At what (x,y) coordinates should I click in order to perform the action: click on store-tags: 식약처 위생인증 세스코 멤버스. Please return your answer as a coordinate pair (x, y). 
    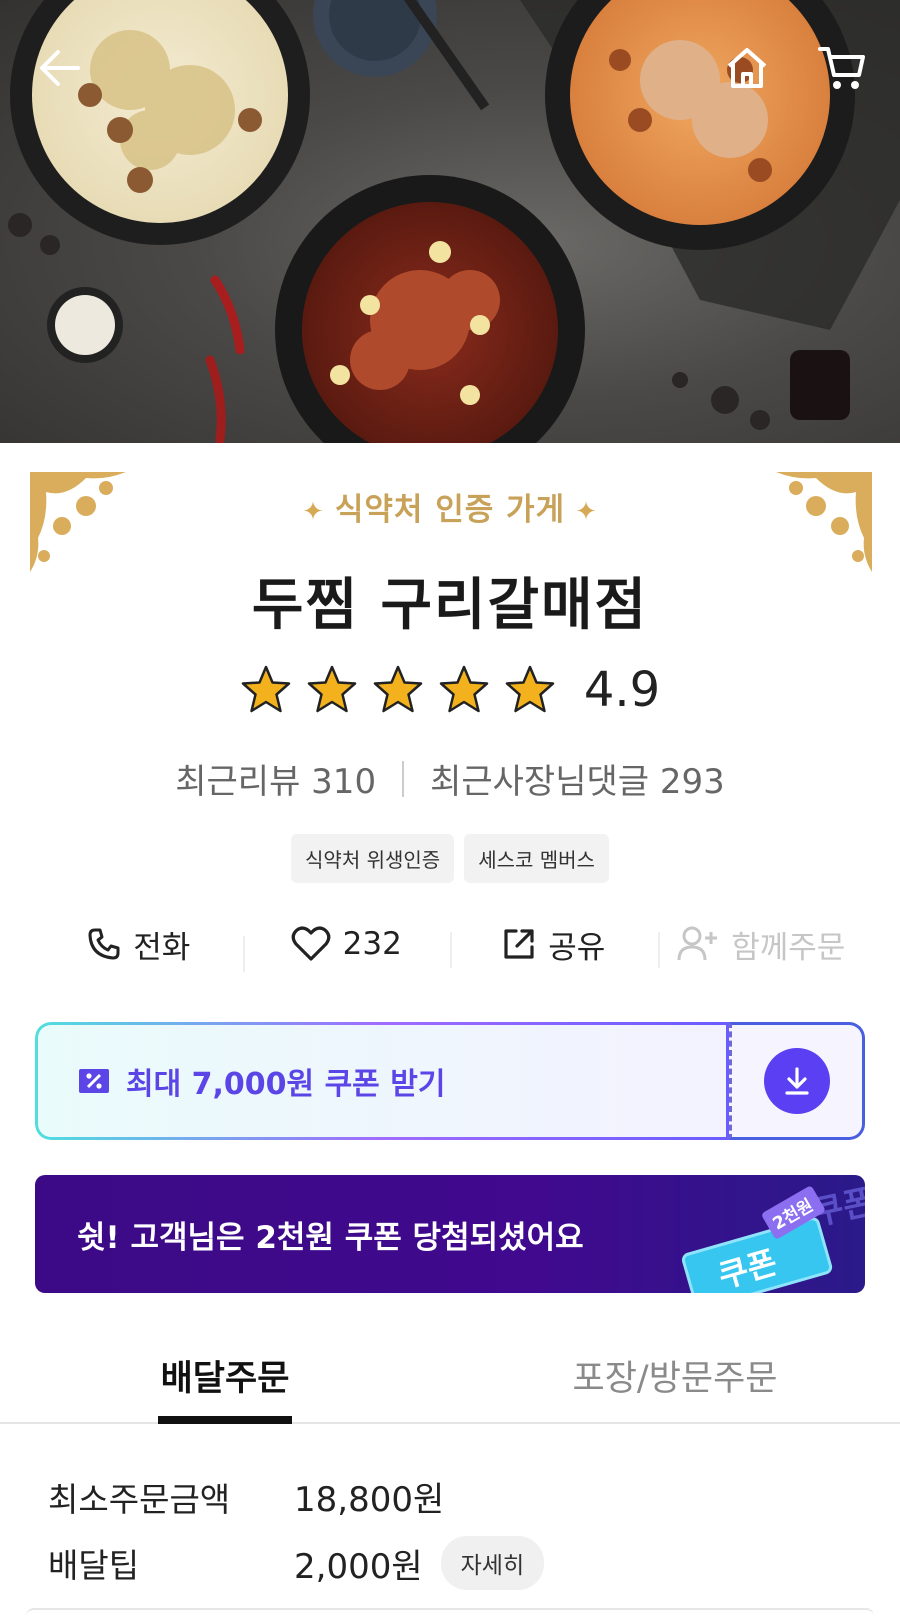
    Looking at the image, I should click on (450, 858).